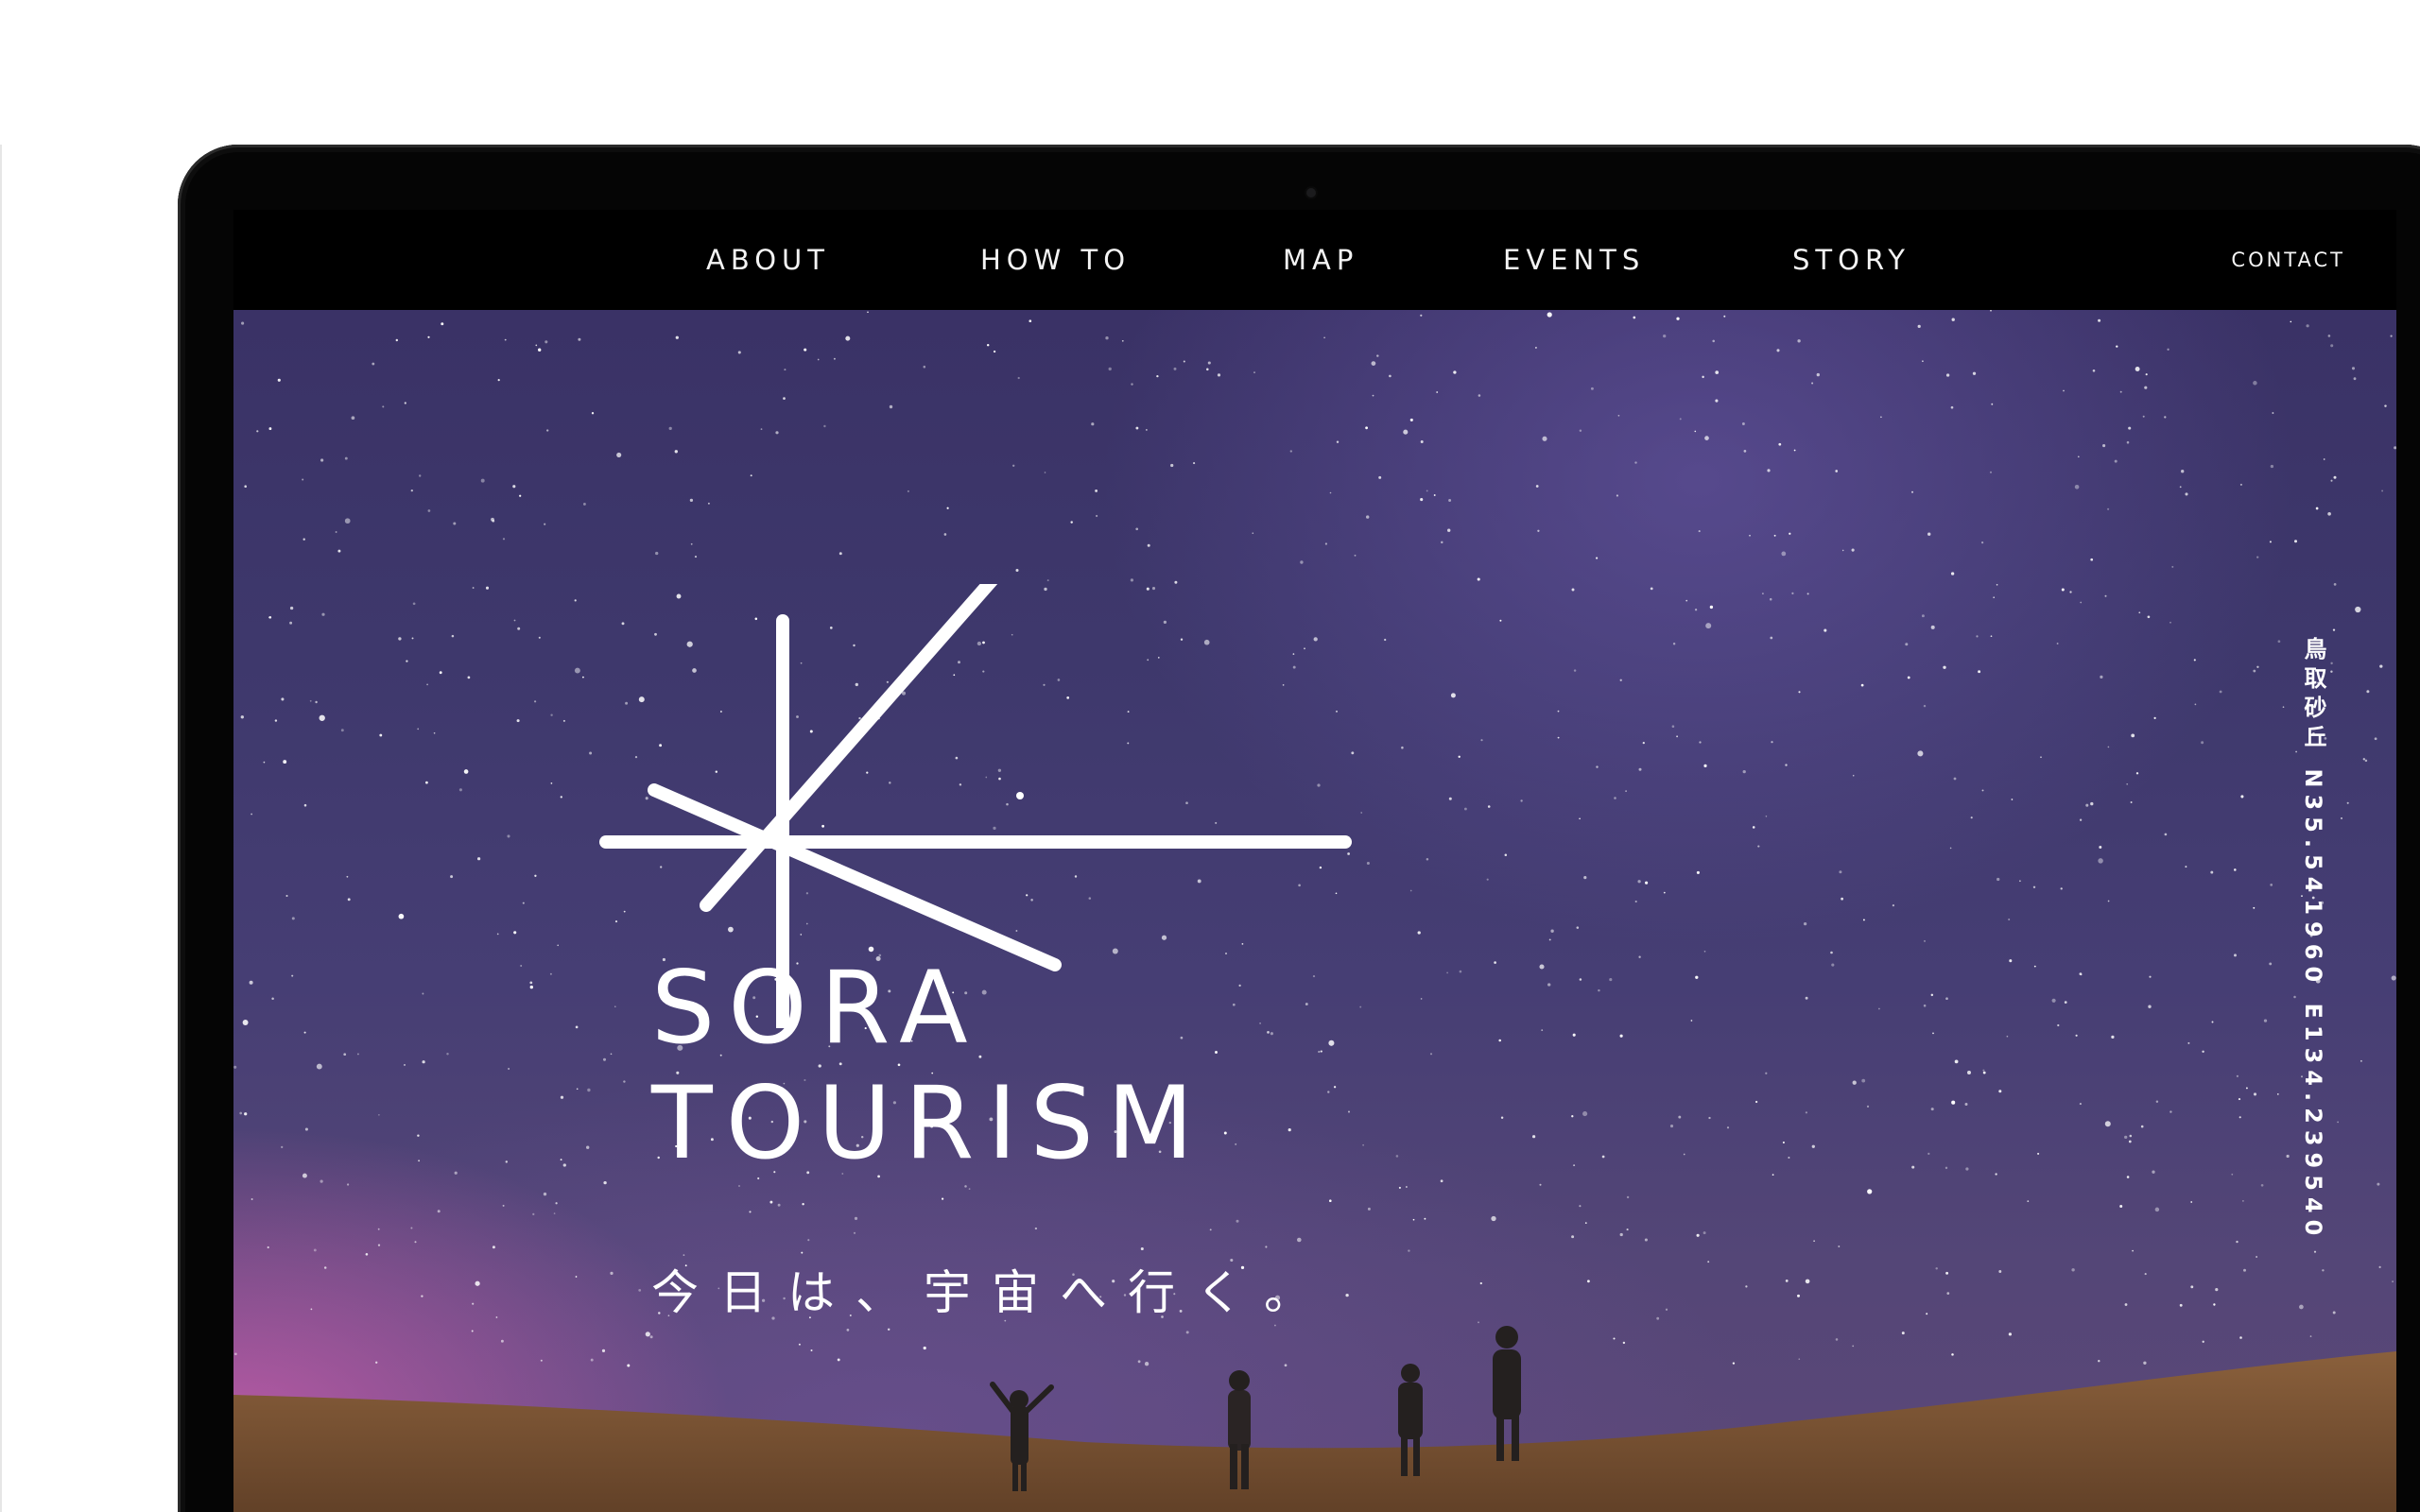 This screenshot has width=2420, height=1512. I want to click on page-edge, so click(1, 828).